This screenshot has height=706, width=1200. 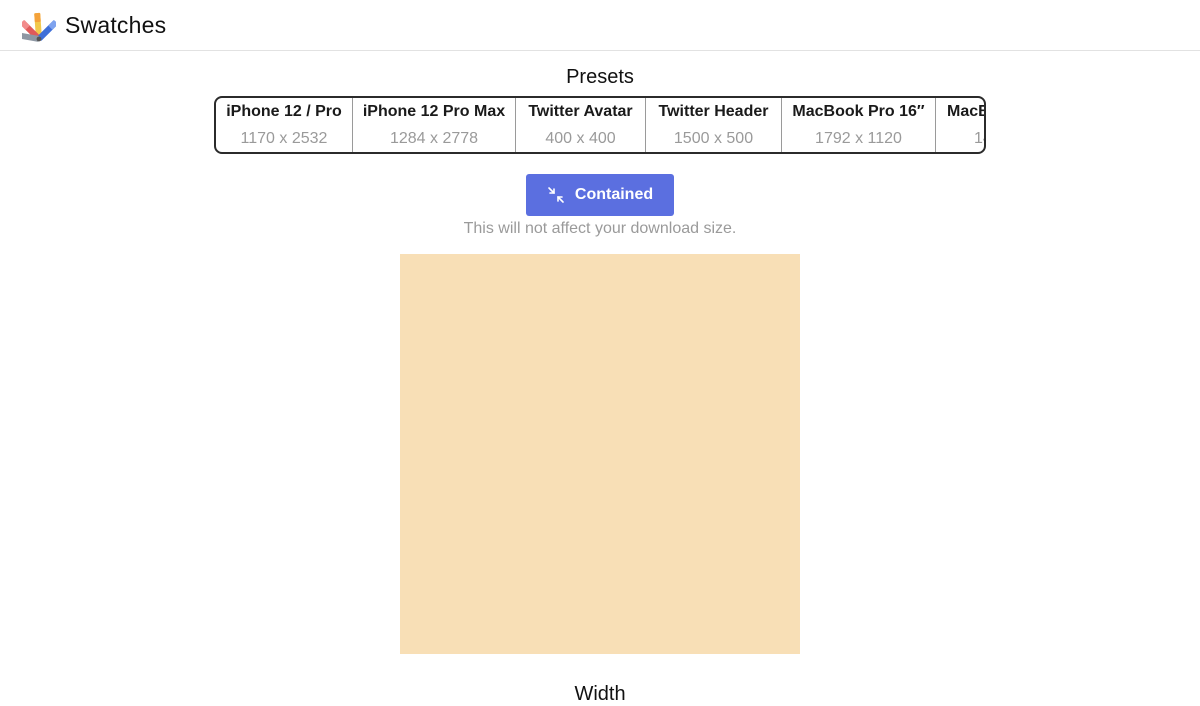 I want to click on contract-arrows-icon, so click(x=556, y=195).